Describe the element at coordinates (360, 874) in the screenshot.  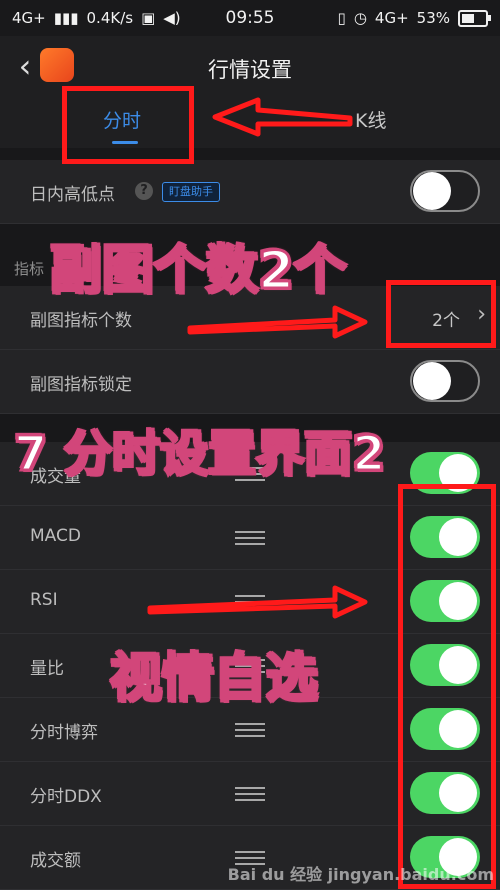
I see `watermark: Bai du 经验 jingyan.baidu.com` at that location.